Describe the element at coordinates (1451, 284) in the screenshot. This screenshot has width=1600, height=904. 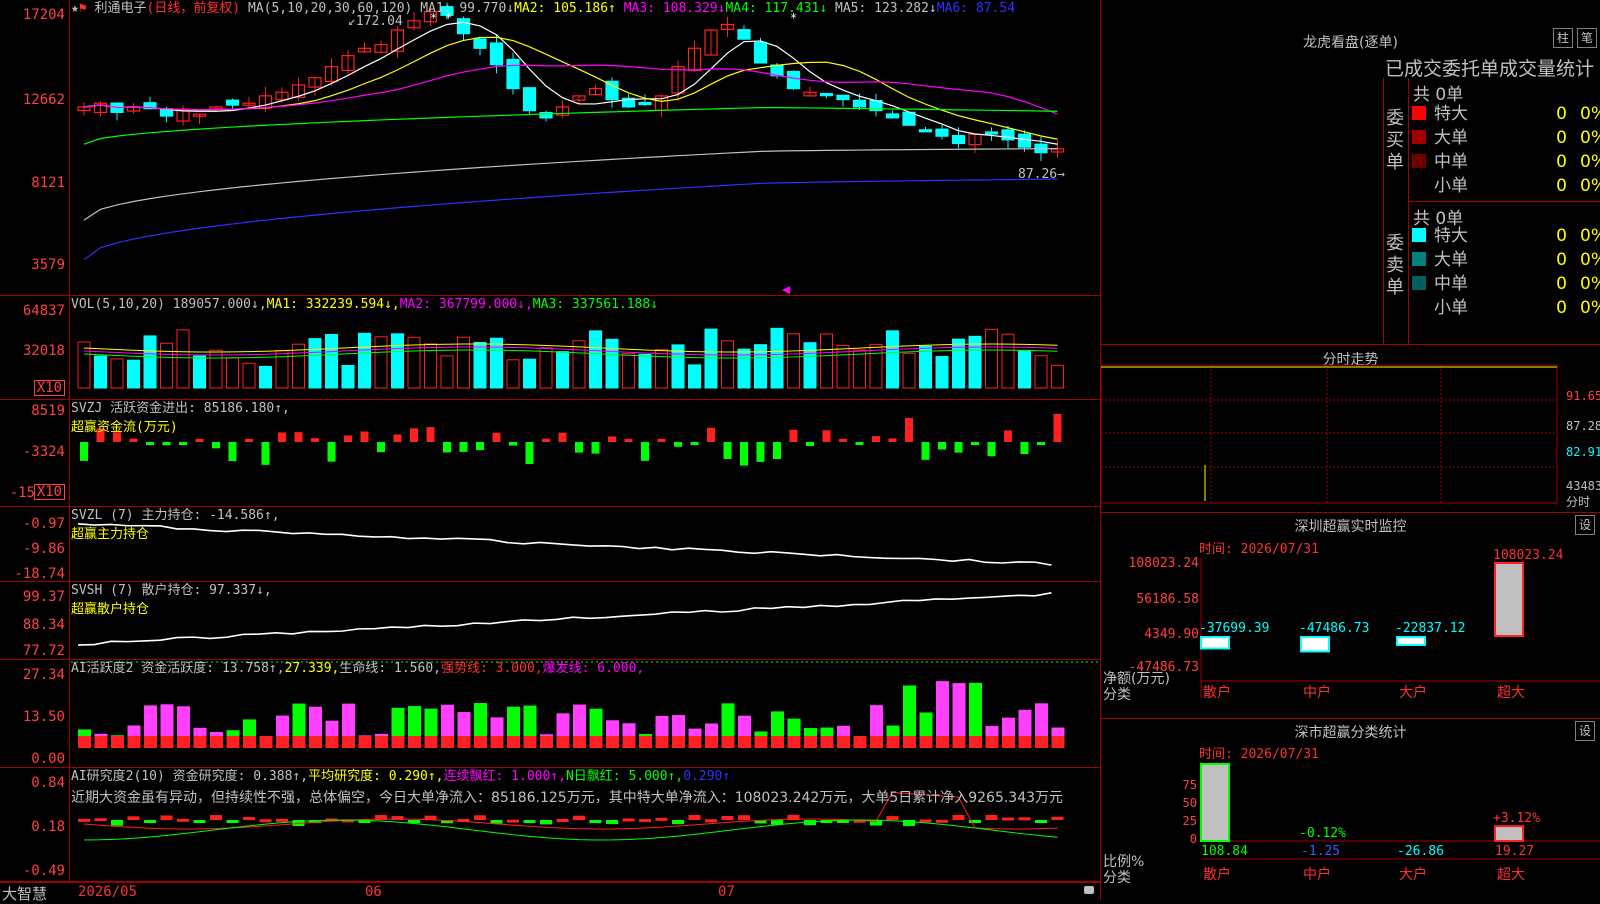
I see `row-label: 中单` at that location.